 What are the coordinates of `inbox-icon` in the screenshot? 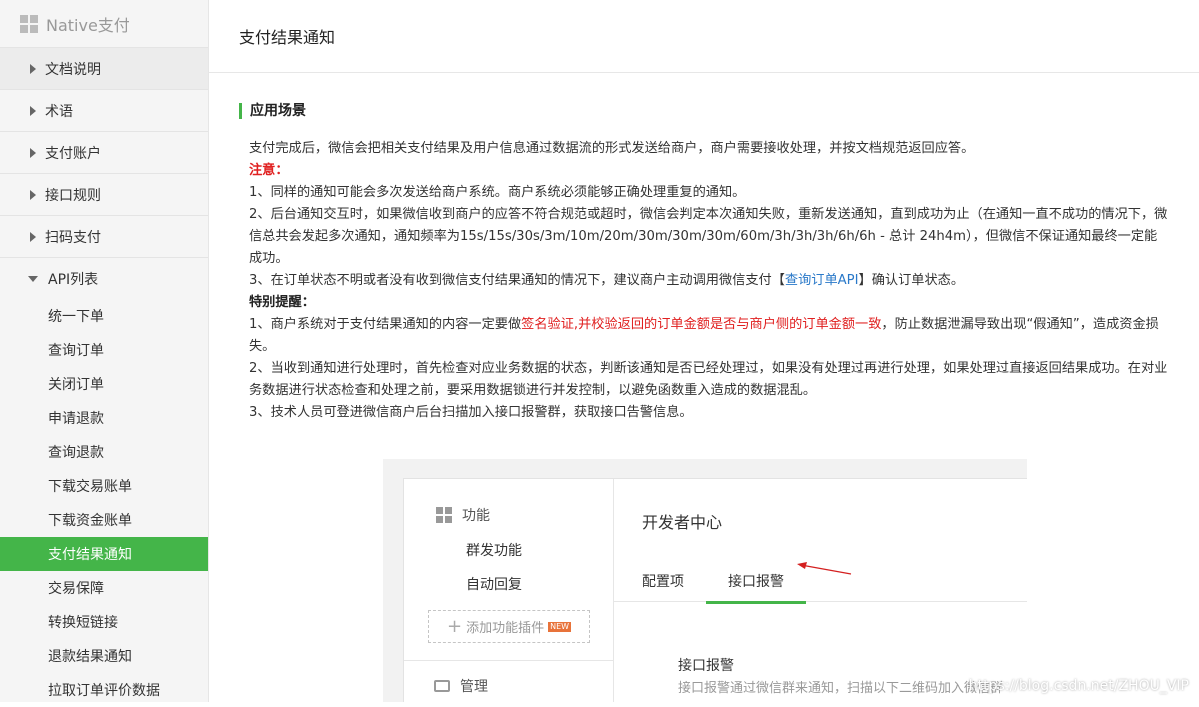 It's located at (442, 686).